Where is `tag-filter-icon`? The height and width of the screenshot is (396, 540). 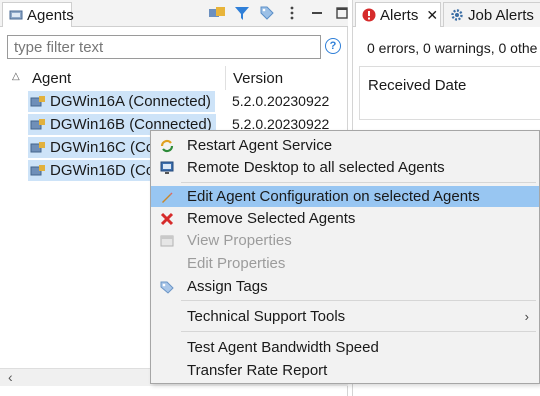 tag-filter-icon is located at coordinates (267, 13).